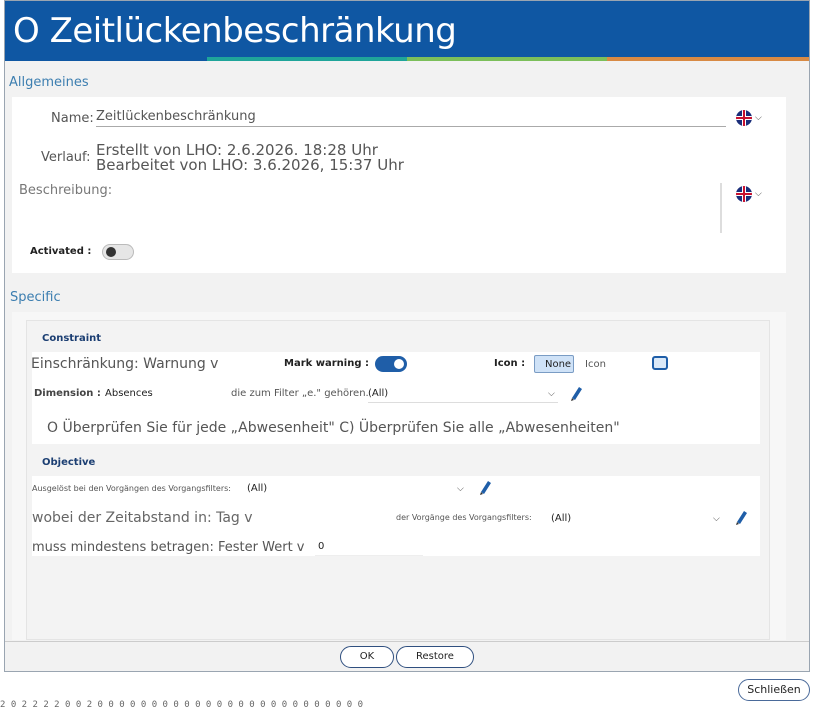  What do you see at coordinates (636, 519) in the screenshot?
I see `gap-filter-select: (All) ⌵` at bounding box center [636, 519].